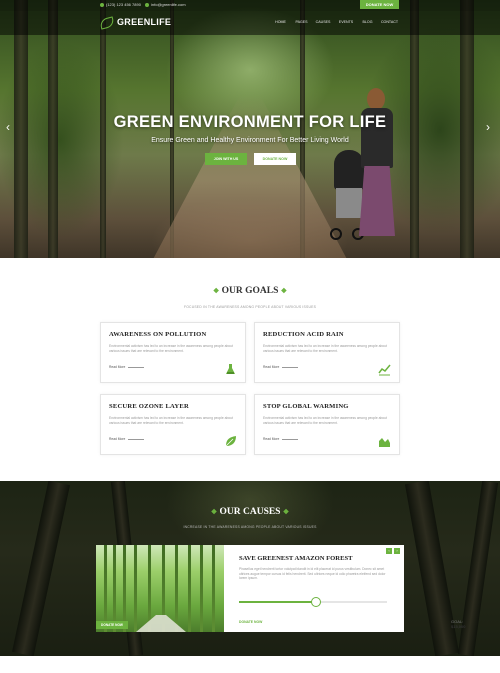 The image size is (500, 673). I want to click on goals-title-text: OUR GOALS, so click(250, 291).